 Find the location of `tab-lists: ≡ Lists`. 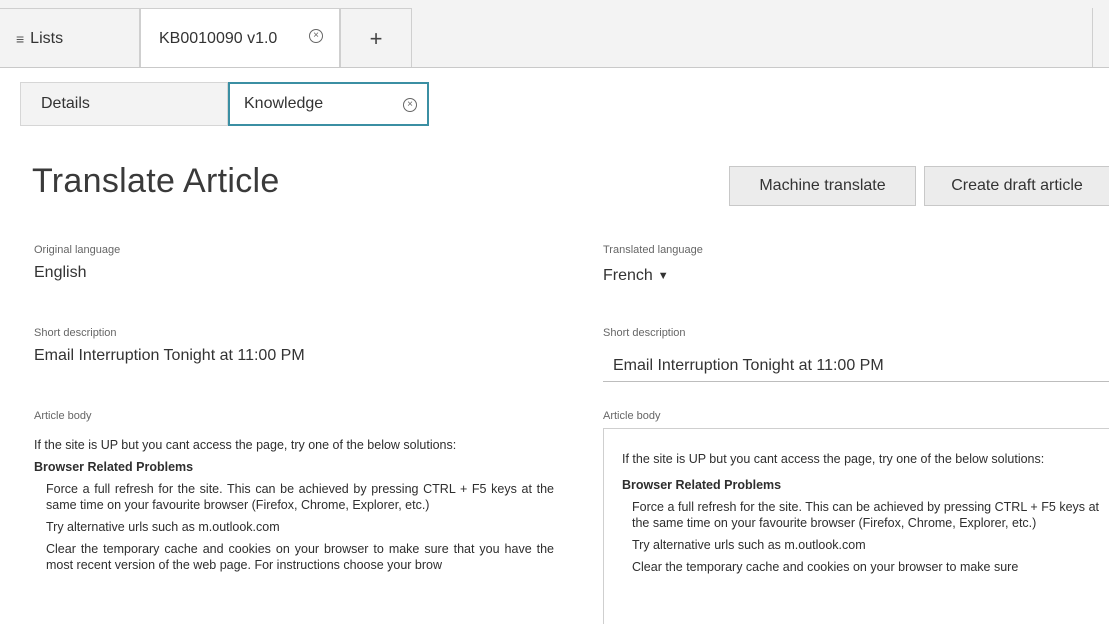

tab-lists: ≡ Lists is located at coordinates (70, 38).